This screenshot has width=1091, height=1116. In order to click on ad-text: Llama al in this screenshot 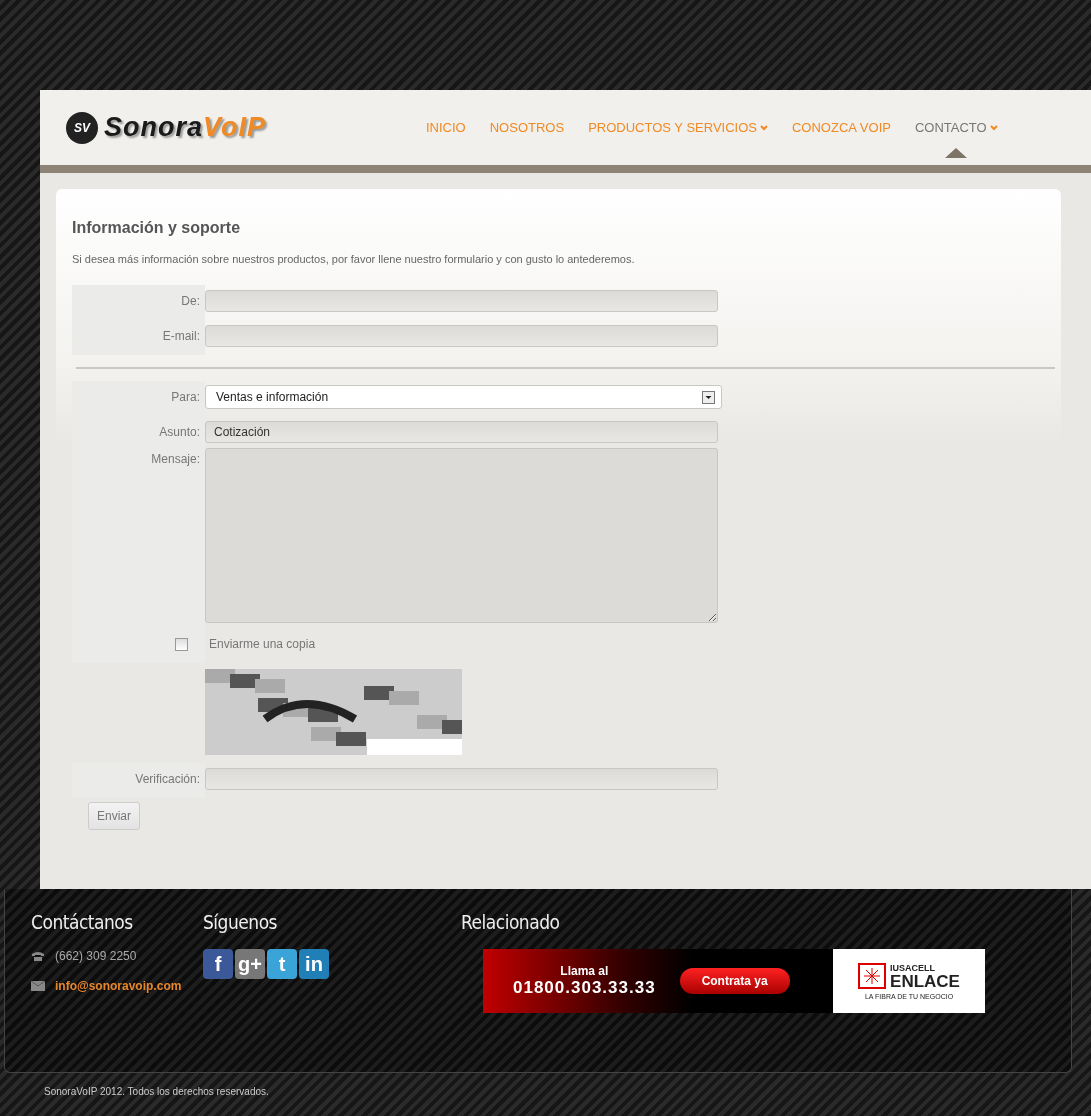, I will do `click(584, 971)`.